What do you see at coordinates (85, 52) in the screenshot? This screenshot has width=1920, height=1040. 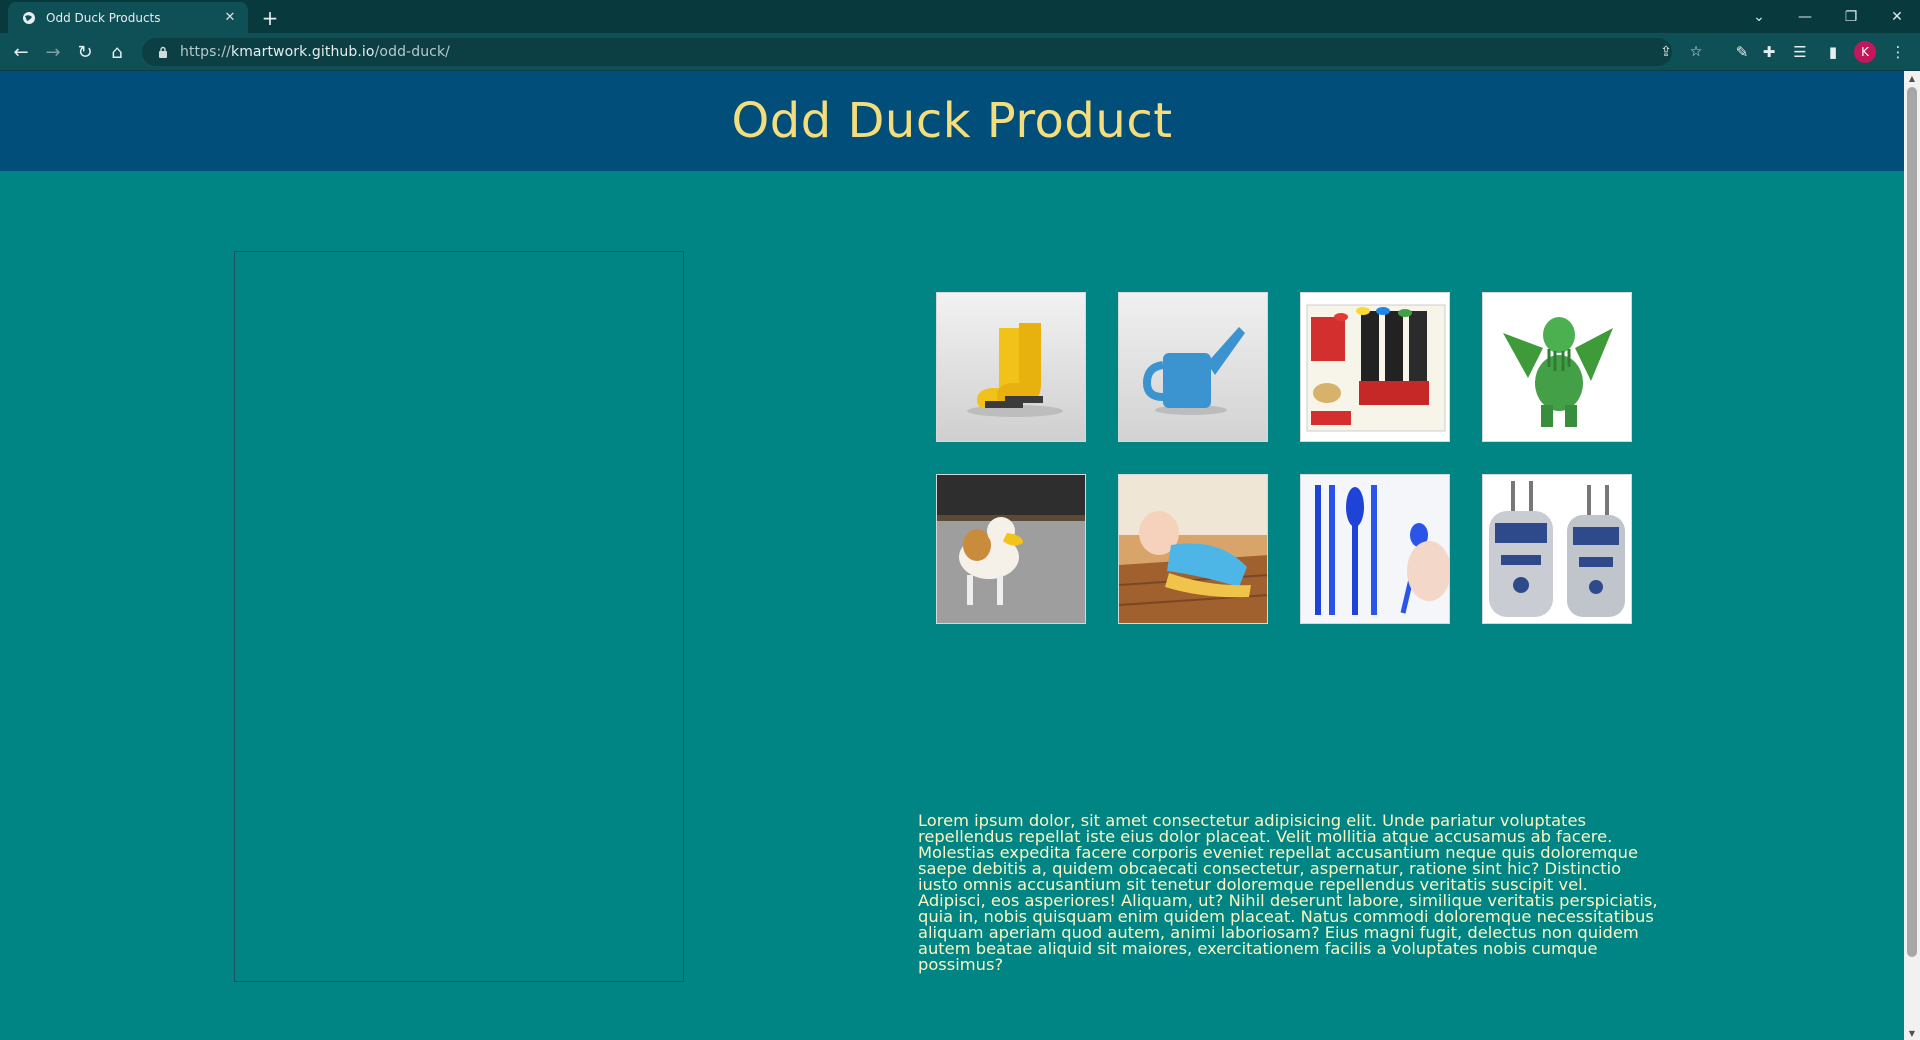 I see `reload-button: ↻` at bounding box center [85, 52].